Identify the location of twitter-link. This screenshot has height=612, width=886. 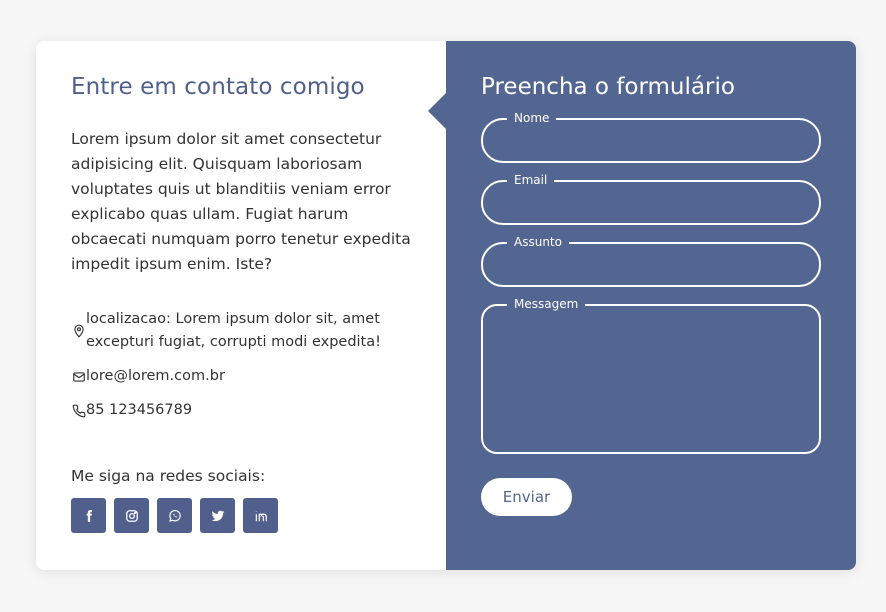
(217, 515).